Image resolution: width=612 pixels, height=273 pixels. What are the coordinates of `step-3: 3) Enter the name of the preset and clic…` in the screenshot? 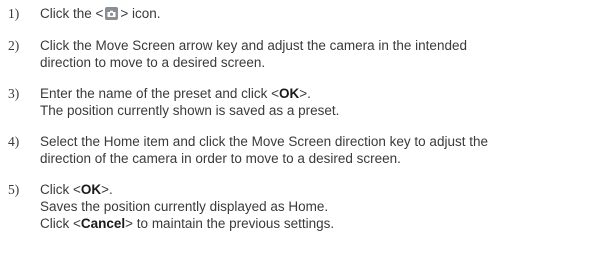 It's located at (308, 102).